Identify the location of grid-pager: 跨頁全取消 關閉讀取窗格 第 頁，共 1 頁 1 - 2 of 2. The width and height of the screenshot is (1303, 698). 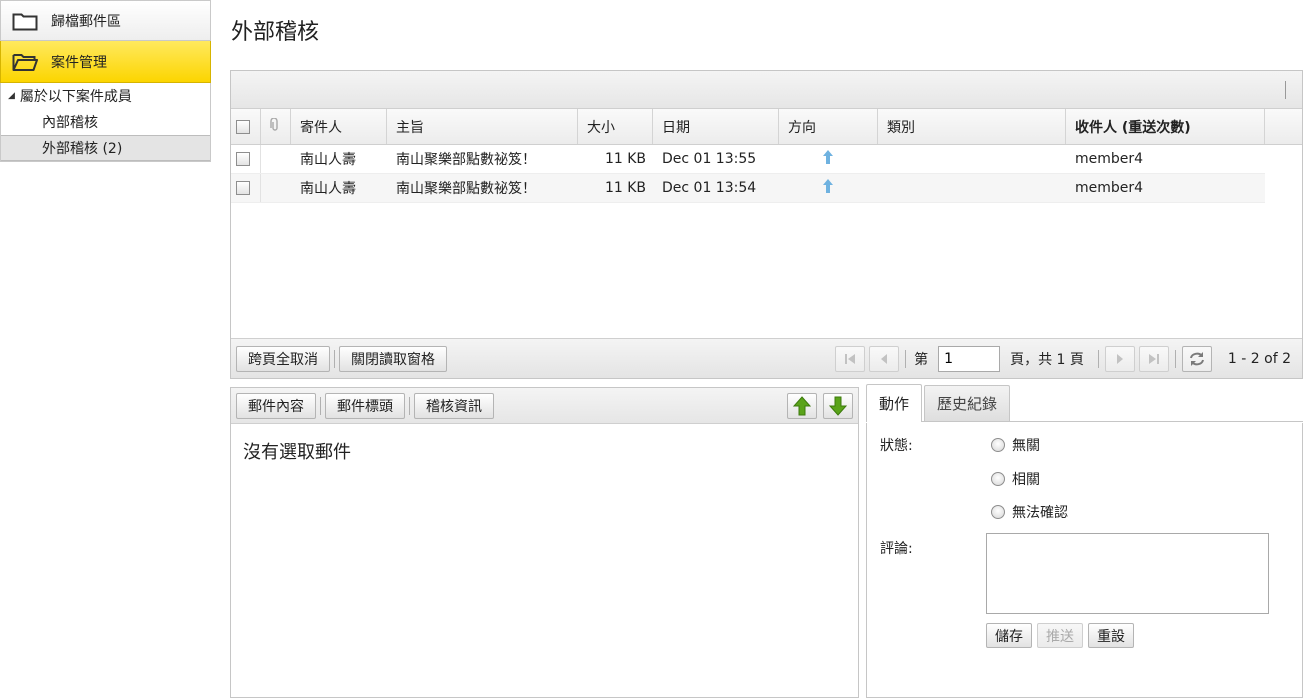
(766, 358).